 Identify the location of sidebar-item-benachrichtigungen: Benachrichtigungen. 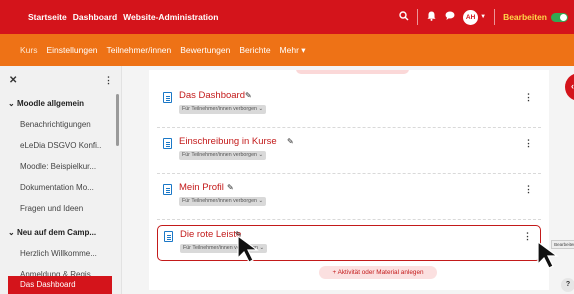
(55, 124).